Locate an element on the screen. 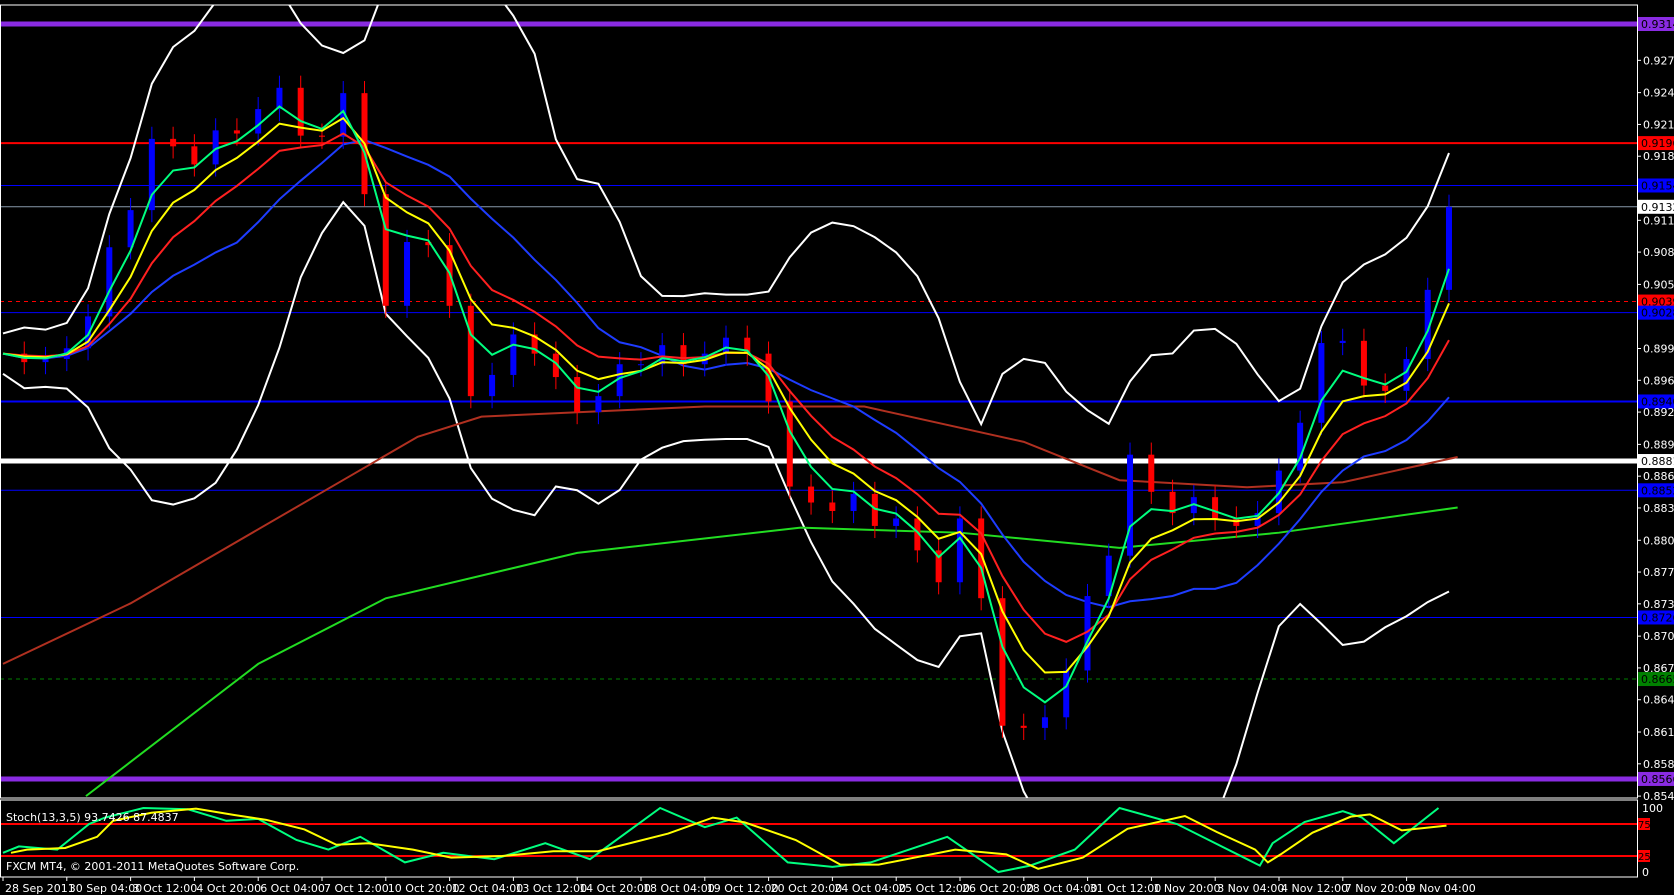 The image size is (1674, 895). price-tick-label: 0.91830 is located at coordinates (1658, 156).